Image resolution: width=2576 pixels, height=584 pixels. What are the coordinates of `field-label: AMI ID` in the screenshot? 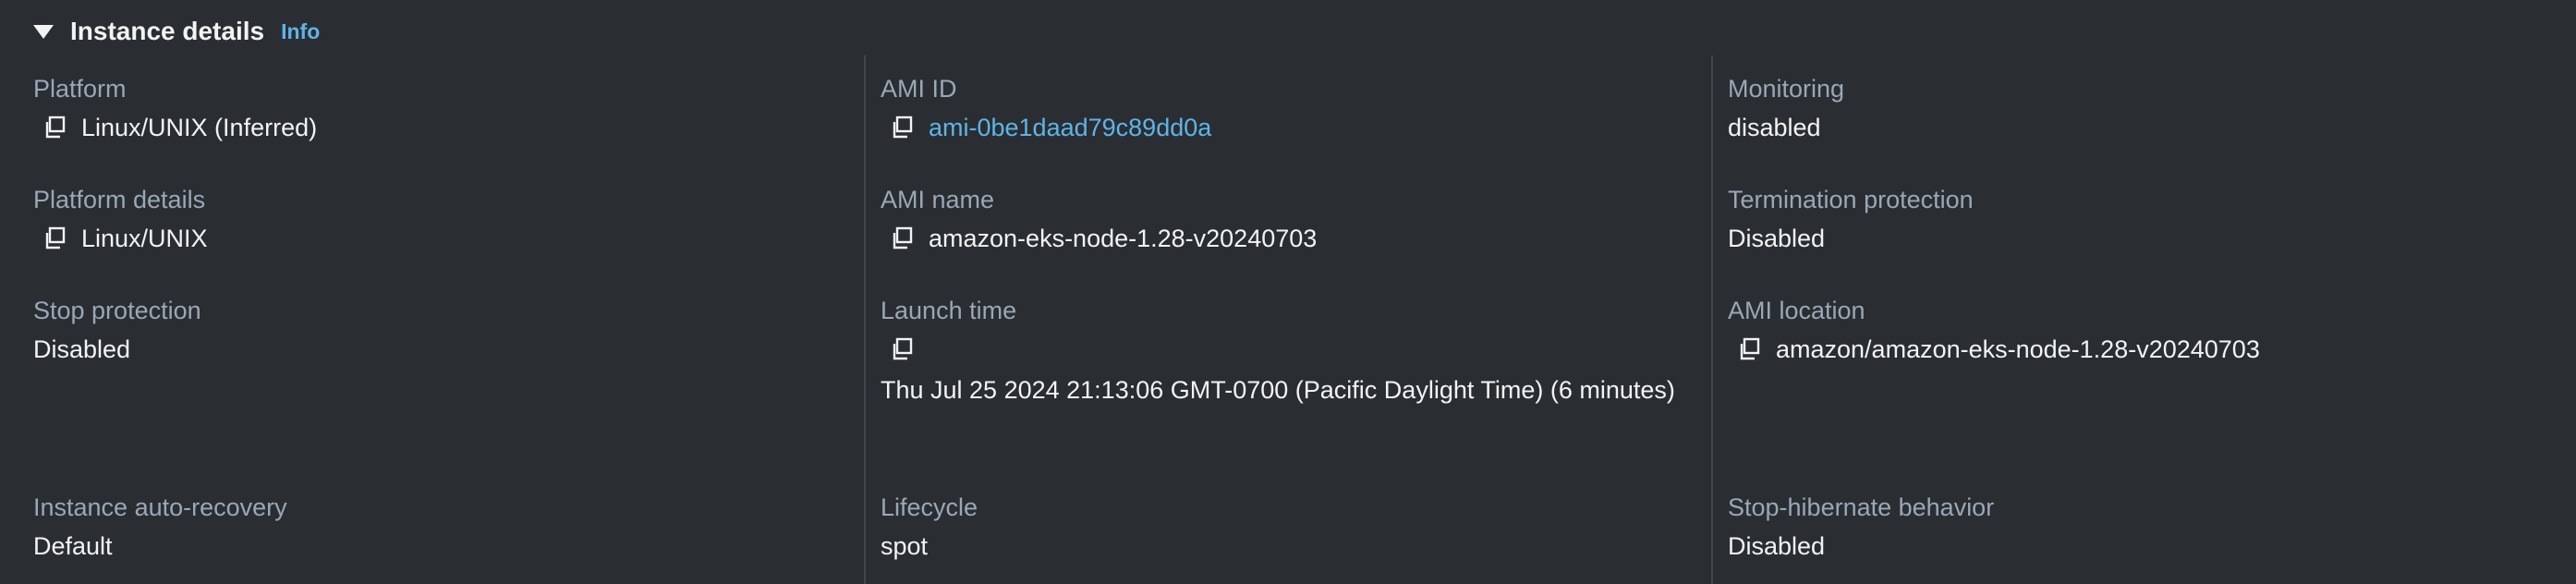 It's located at (919, 89).